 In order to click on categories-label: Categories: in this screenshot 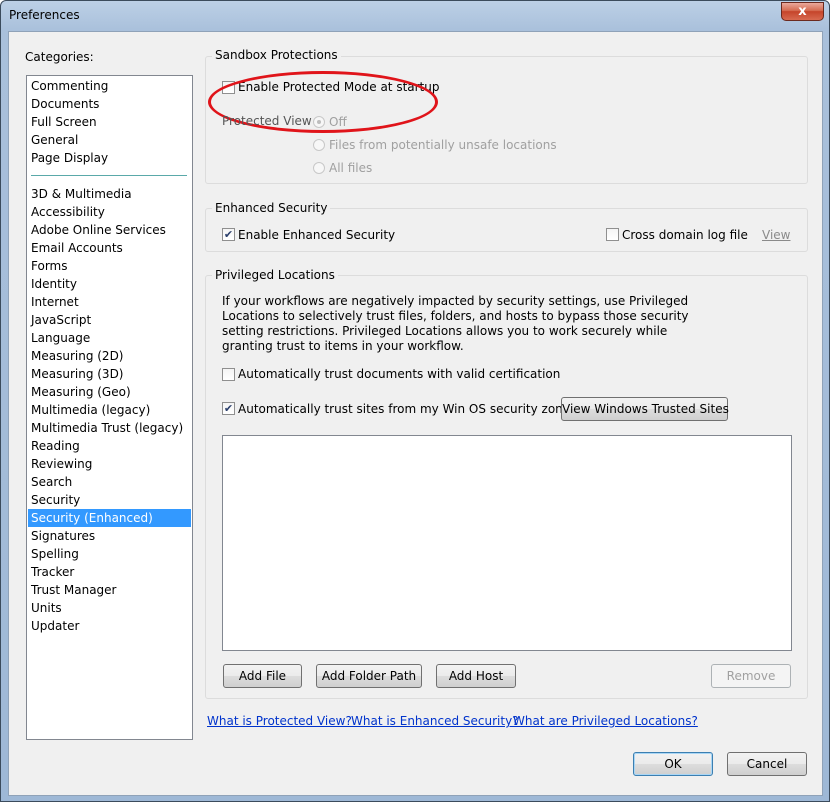, I will do `click(59, 57)`.